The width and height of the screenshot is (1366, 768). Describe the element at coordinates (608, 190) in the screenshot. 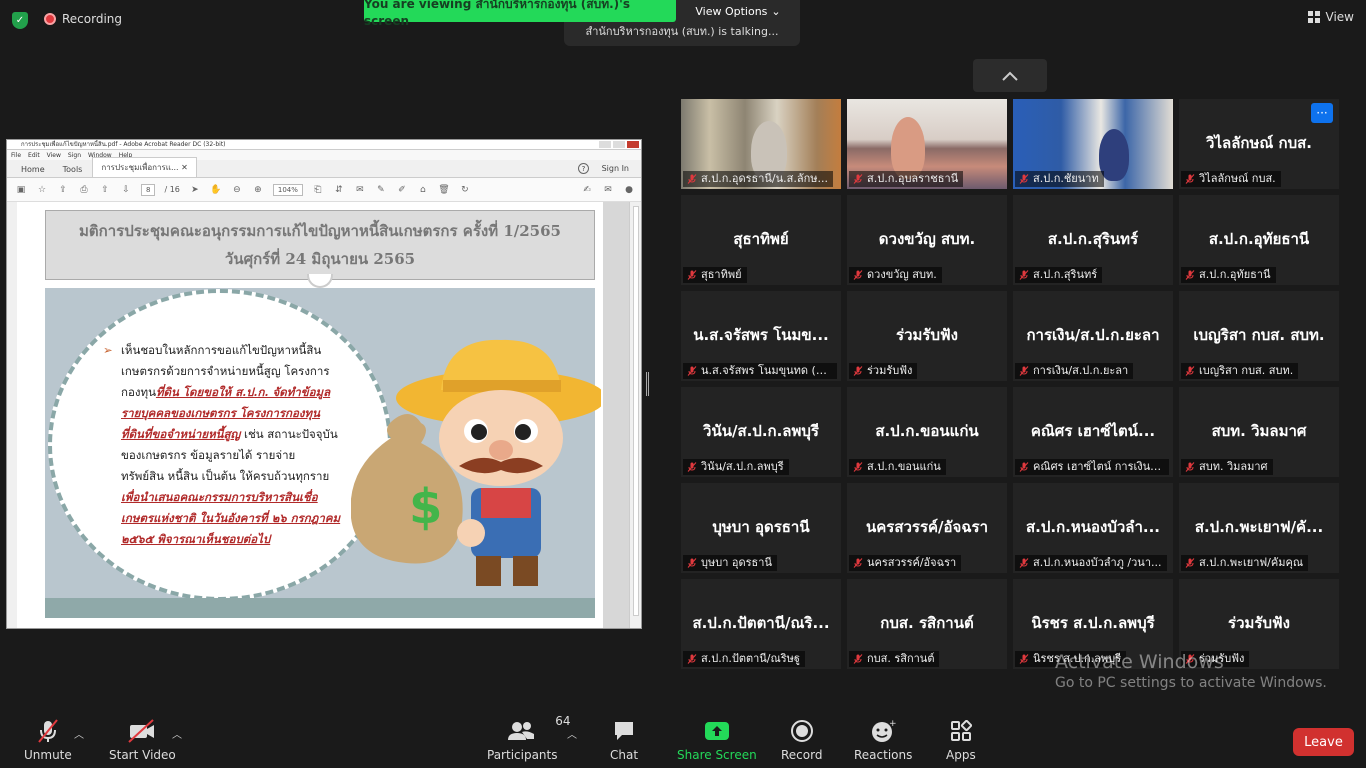

I see `email-icon: ✉` at that location.